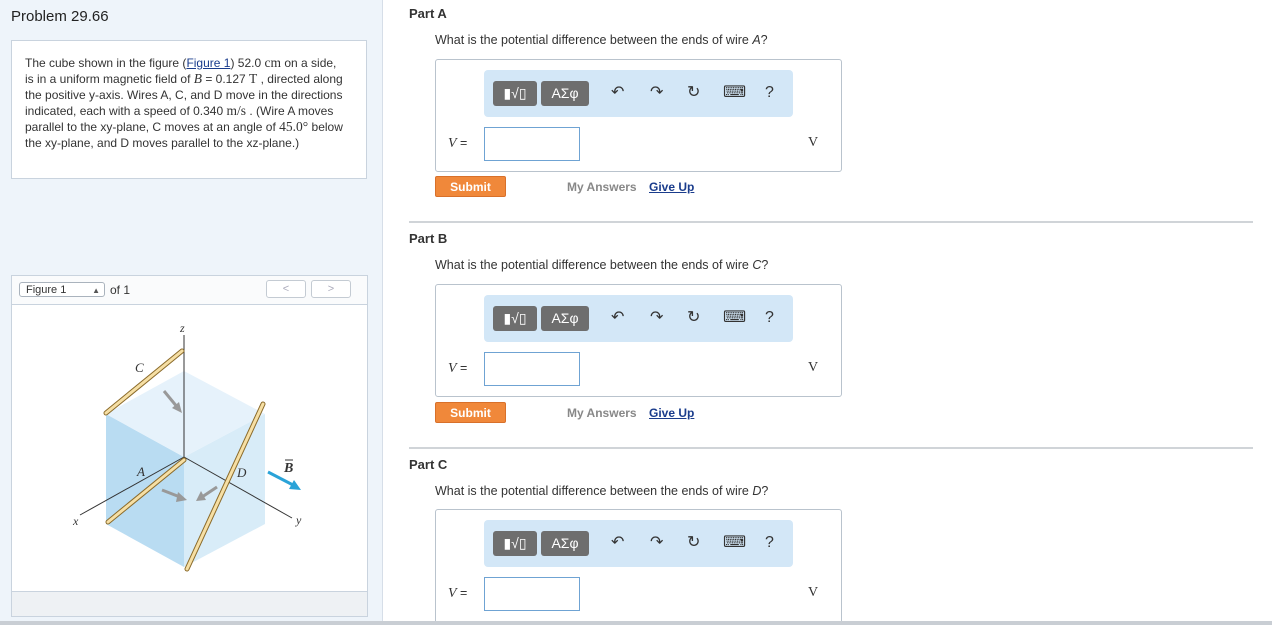 Image resolution: width=1272 pixels, height=625 pixels. What do you see at coordinates (273, 62) in the screenshot?
I see `unit-cm: cm` at bounding box center [273, 62].